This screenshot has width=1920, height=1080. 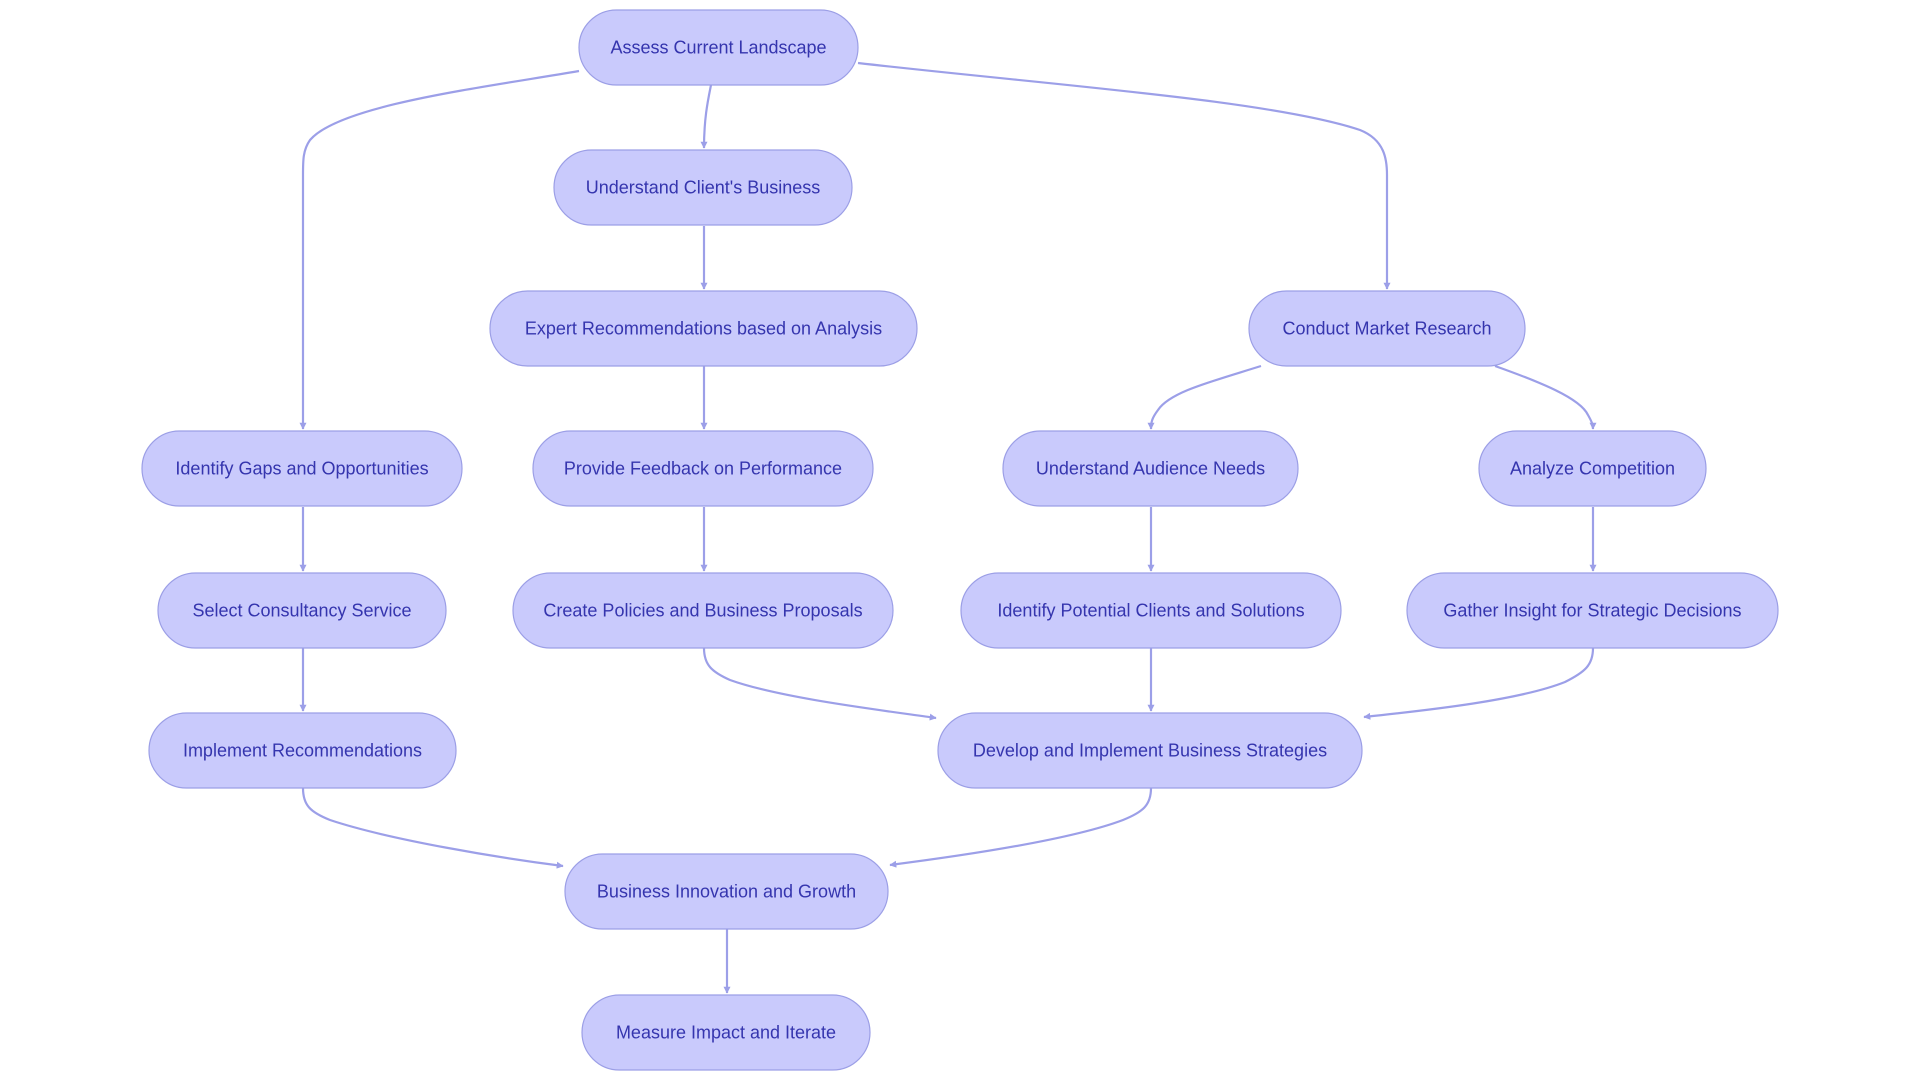 What do you see at coordinates (819, 684) in the screenshot?
I see `edge-policies-develop` at bounding box center [819, 684].